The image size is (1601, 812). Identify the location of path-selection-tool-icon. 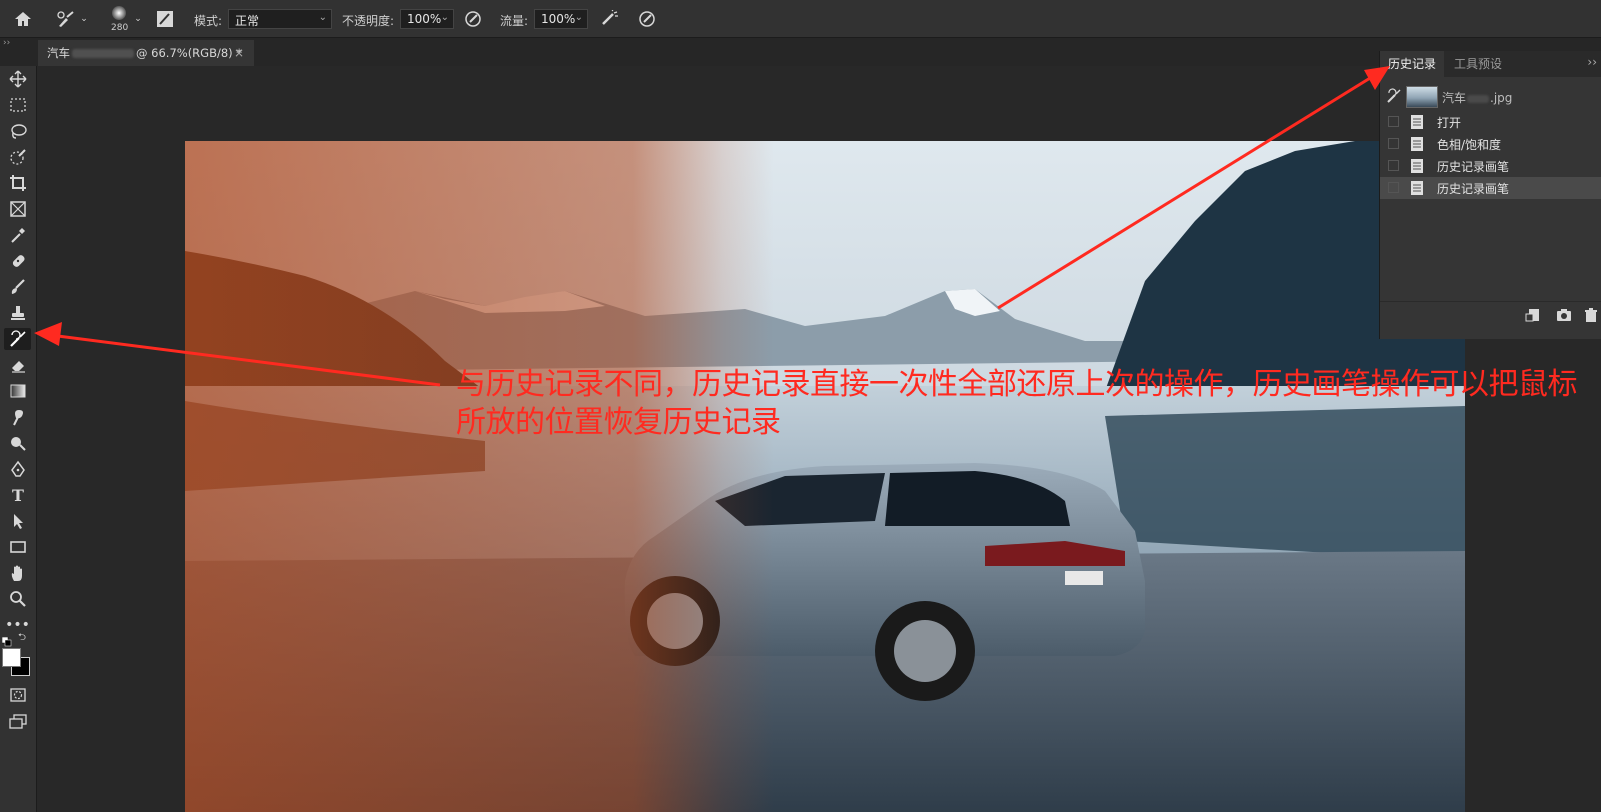
(17, 521).